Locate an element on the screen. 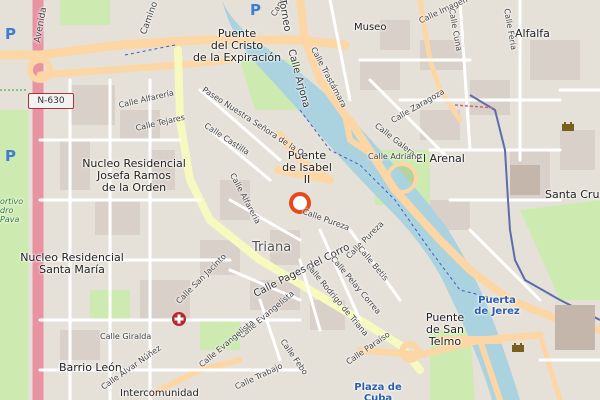 The image size is (600, 400). label-puente-san-telmo: Puente de San Telmo is located at coordinates (445, 330).